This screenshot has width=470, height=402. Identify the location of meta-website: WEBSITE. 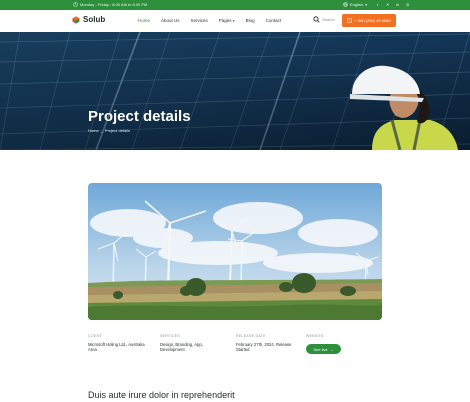
(315, 336).